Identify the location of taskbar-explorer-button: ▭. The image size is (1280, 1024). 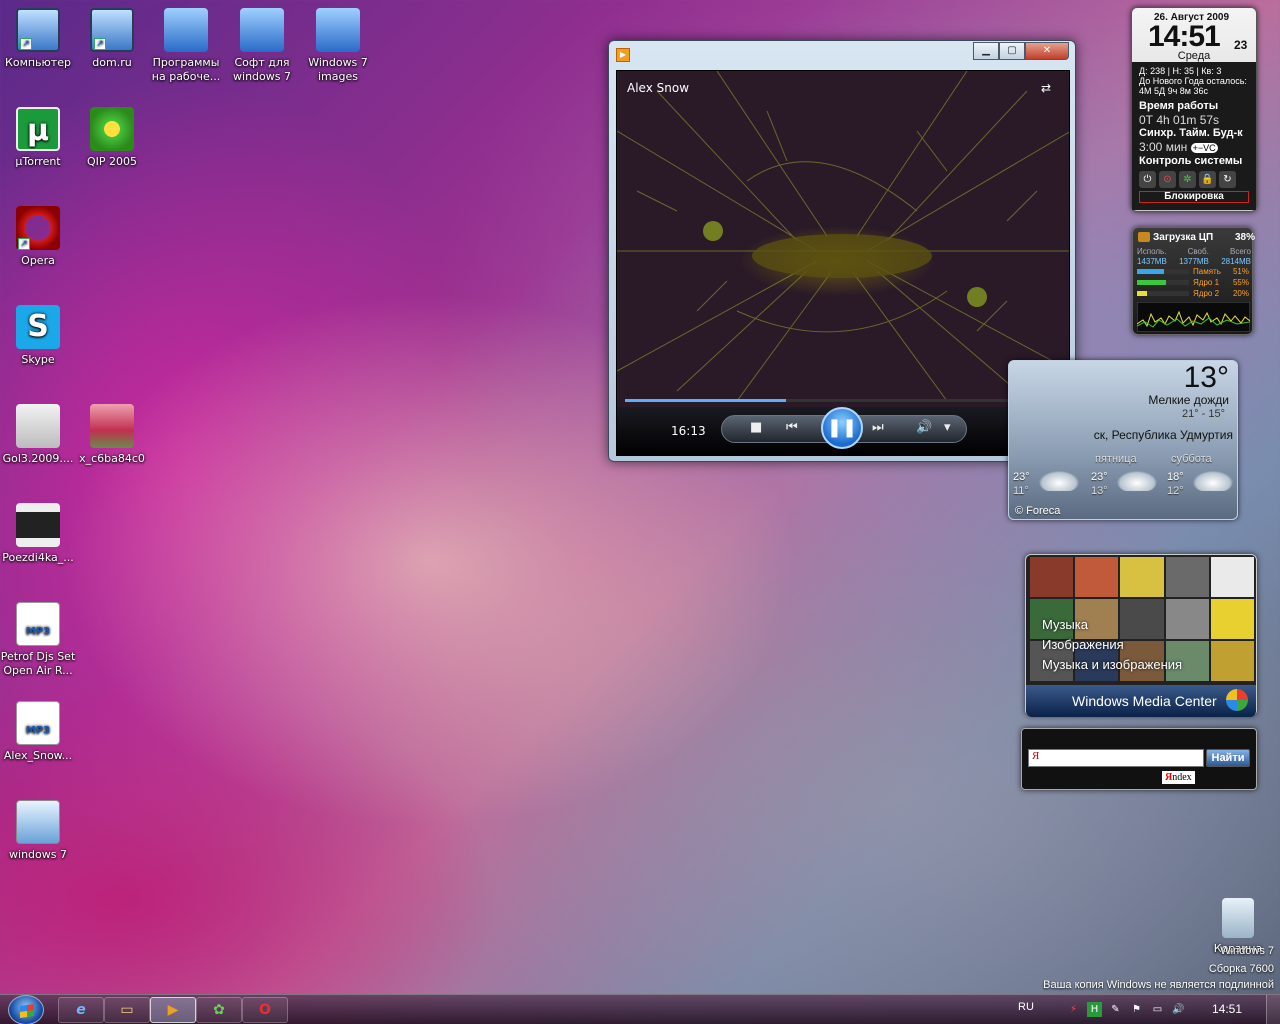
(127, 1010).